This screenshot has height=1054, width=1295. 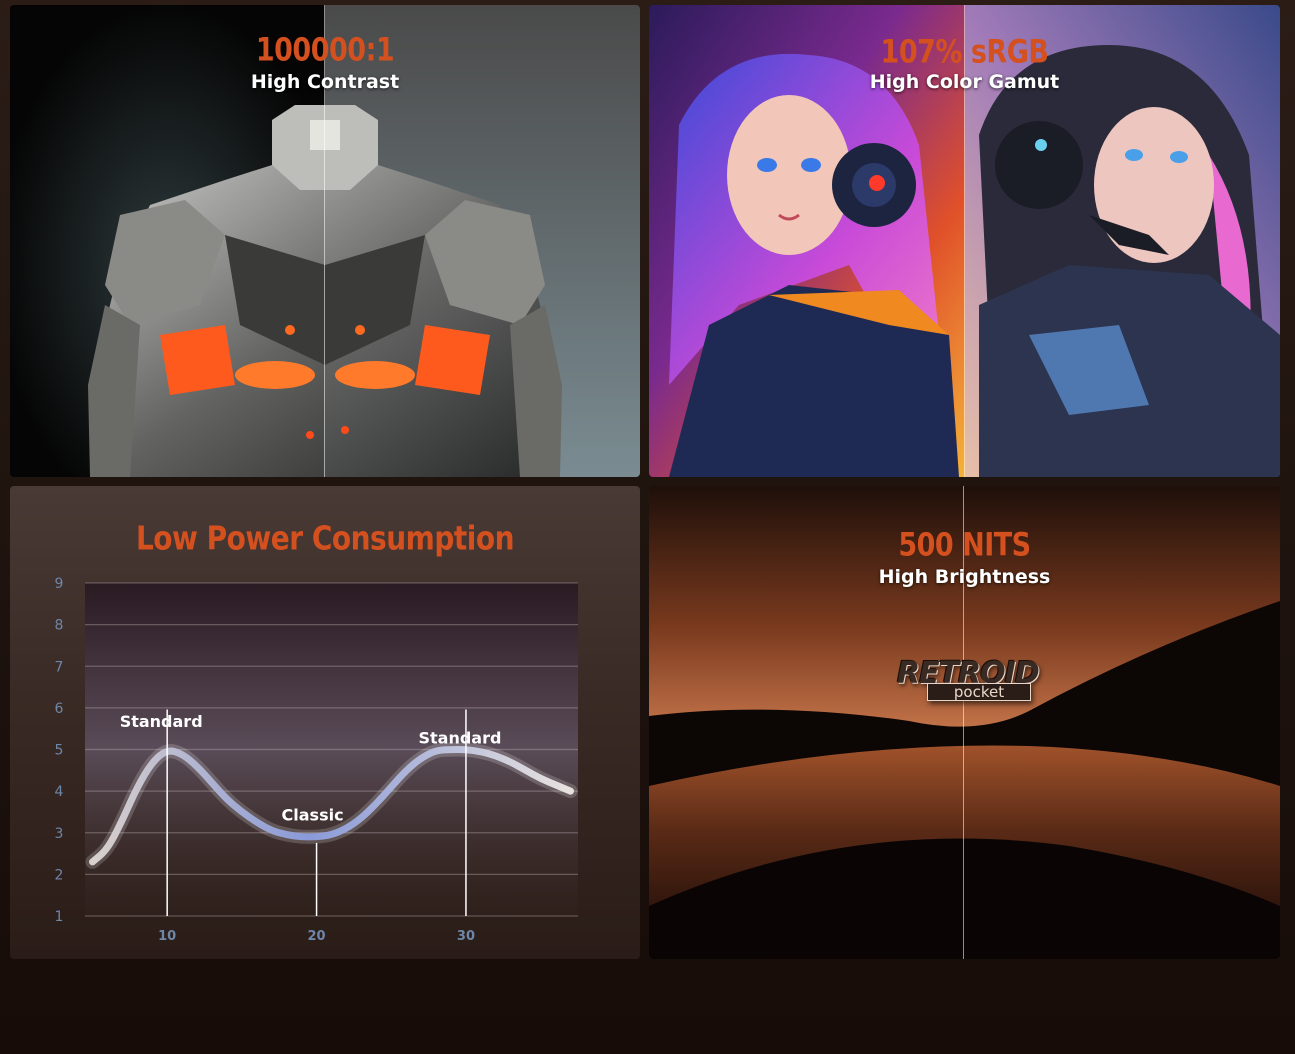 What do you see at coordinates (59, 917) in the screenshot?
I see `y-tick-label: 1` at bounding box center [59, 917].